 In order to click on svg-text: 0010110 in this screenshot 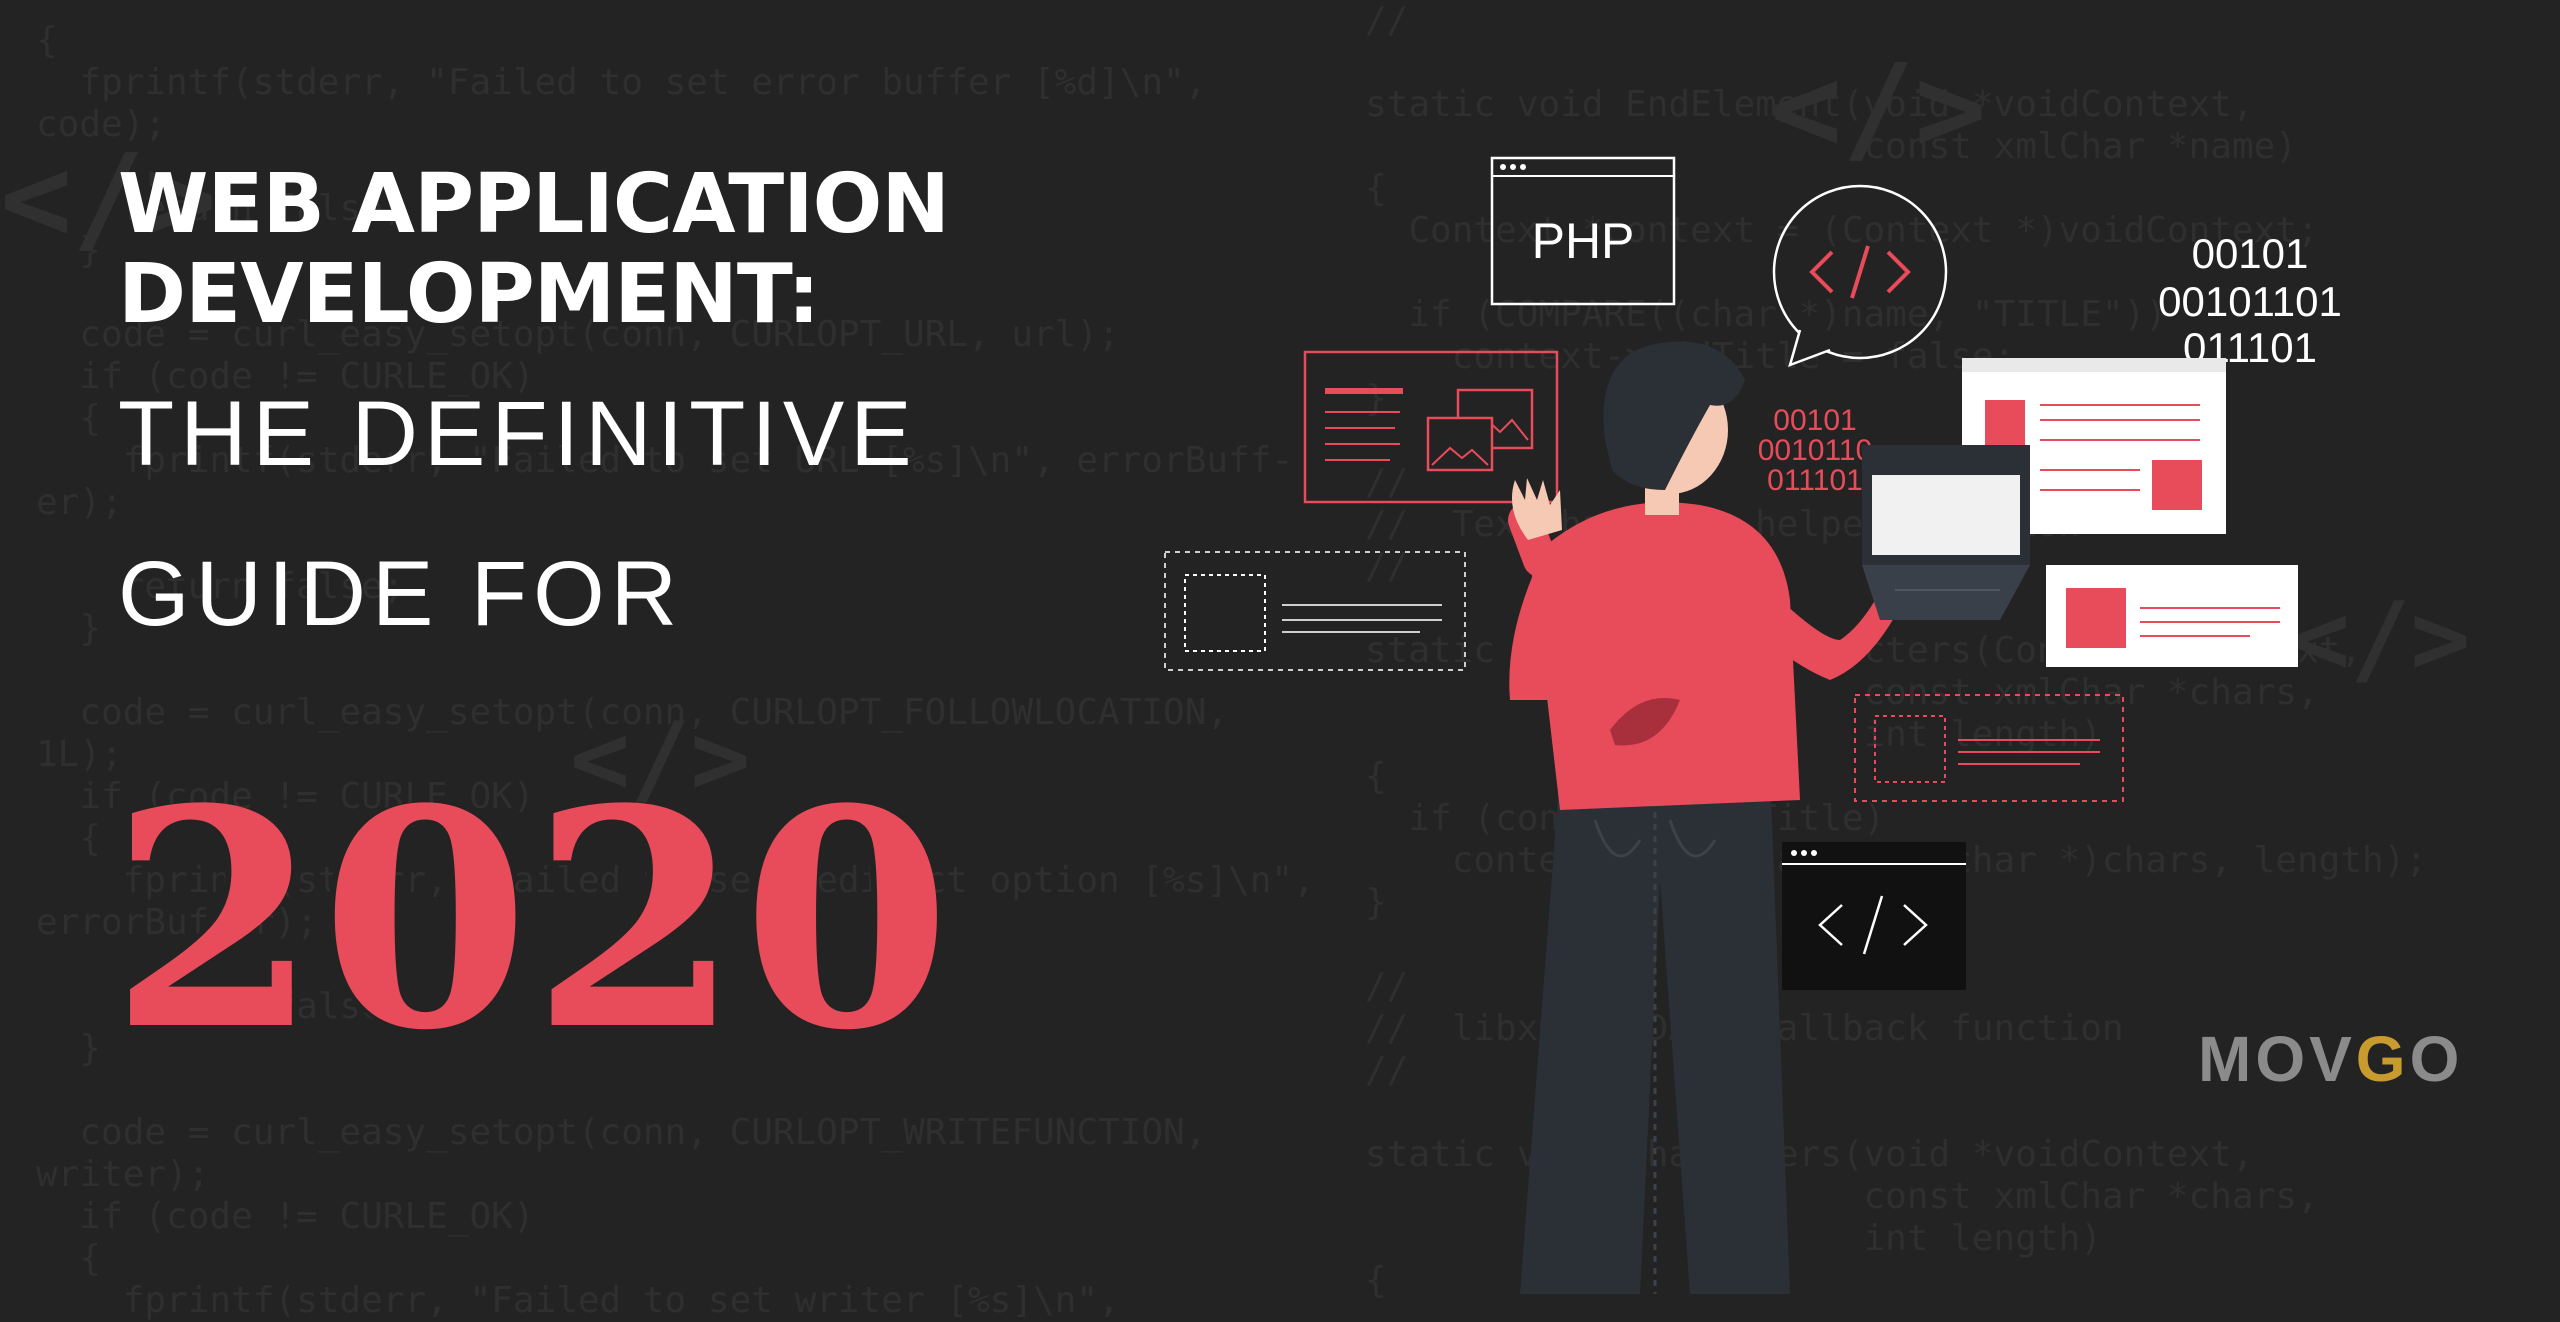, I will do `click(1815, 450)`.